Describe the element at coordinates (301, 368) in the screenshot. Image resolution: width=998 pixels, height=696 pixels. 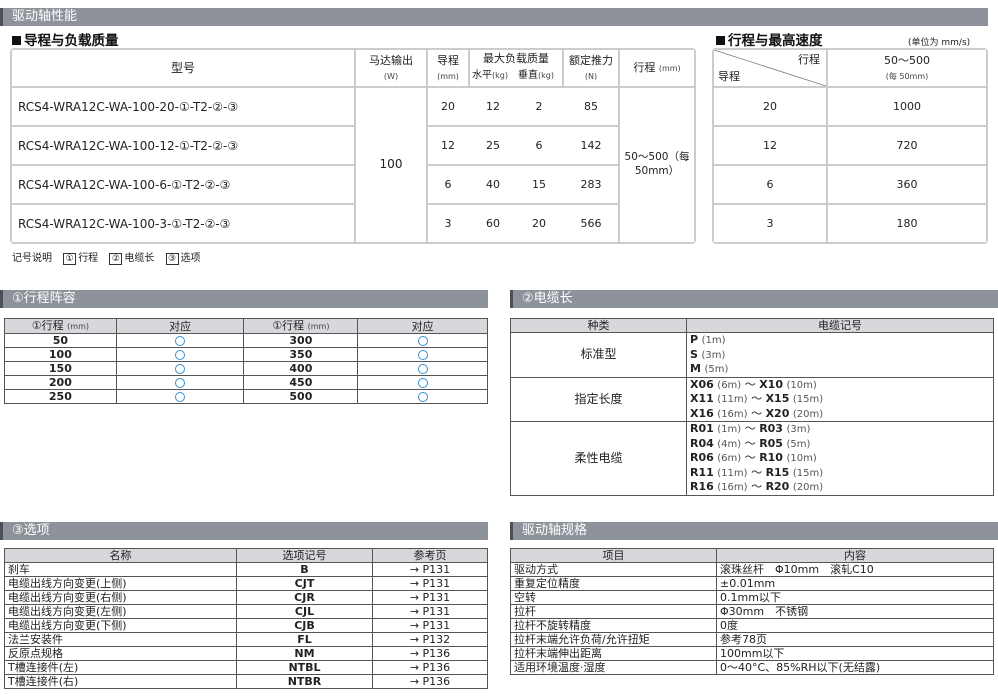
I see `stroke-value: 400` at that location.